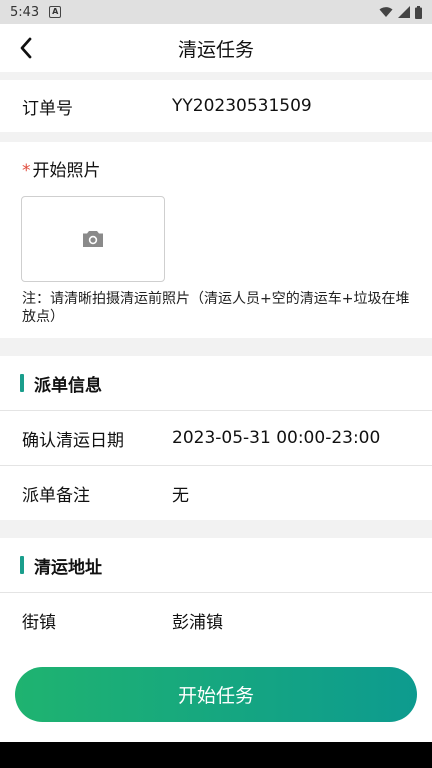 This screenshot has height=768, width=432. I want to click on dispatch-remark-value: 无, so click(180, 495).